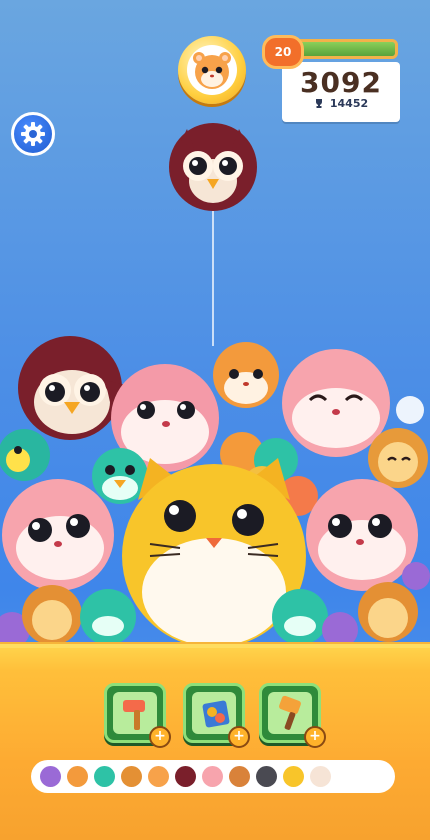 The width and height of the screenshot is (430, 840). I want to click on hamster-icon, so click(212, 70).